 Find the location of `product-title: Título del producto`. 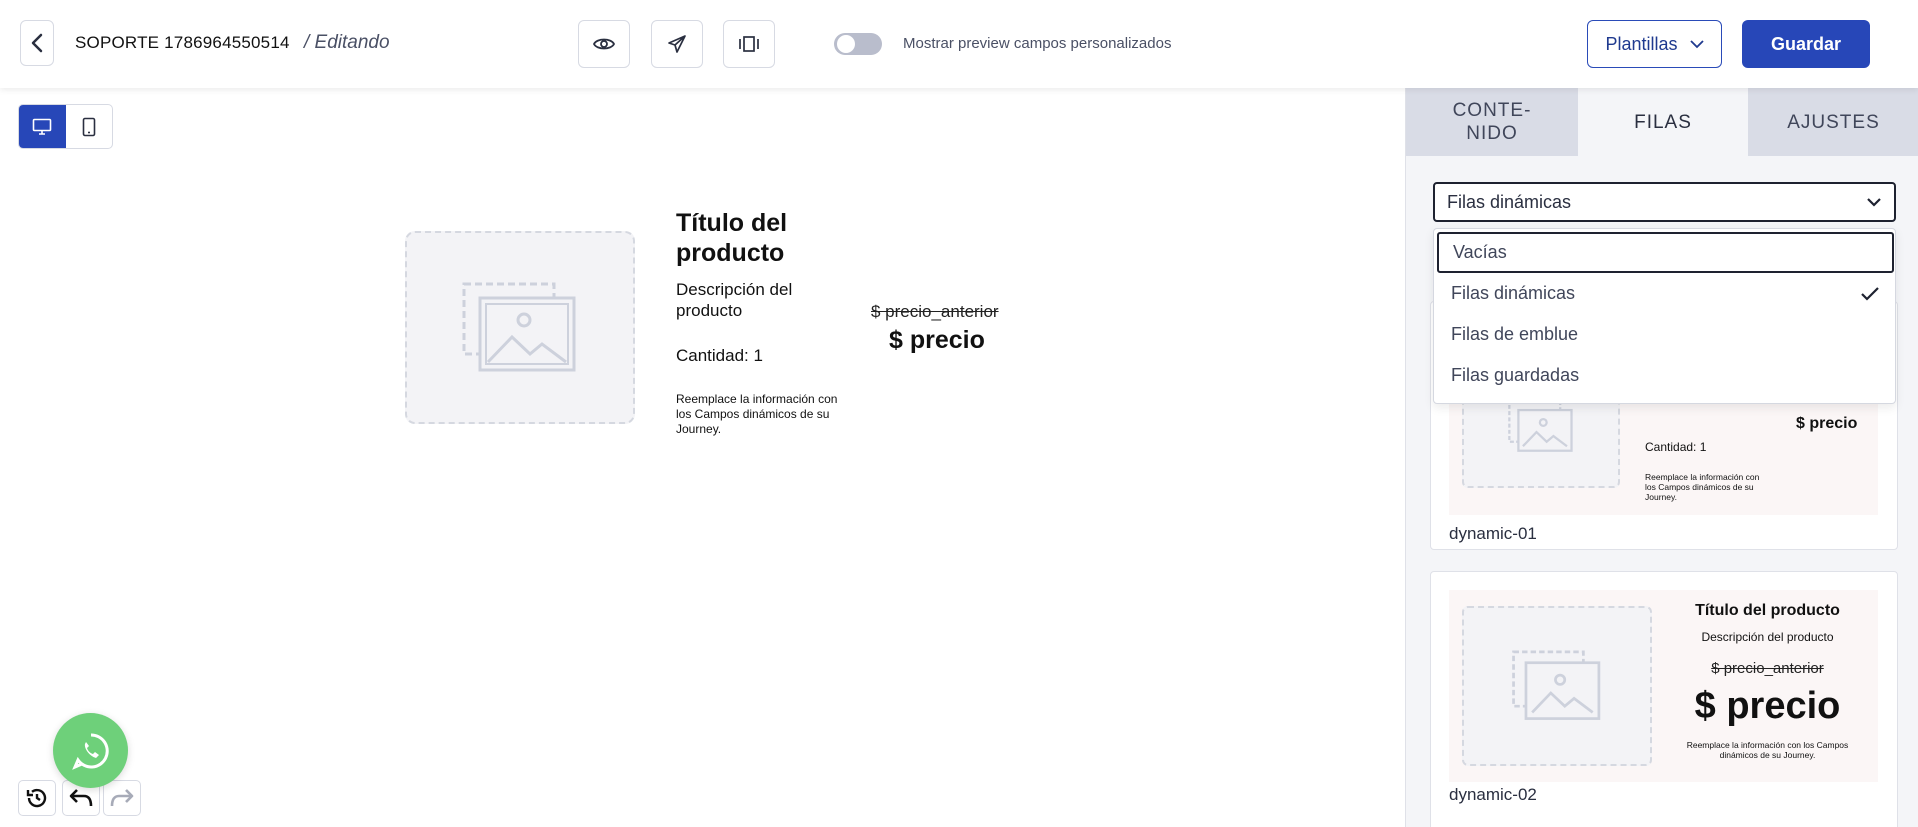

product-title: Título del producto is located at coordinates (761, 238).